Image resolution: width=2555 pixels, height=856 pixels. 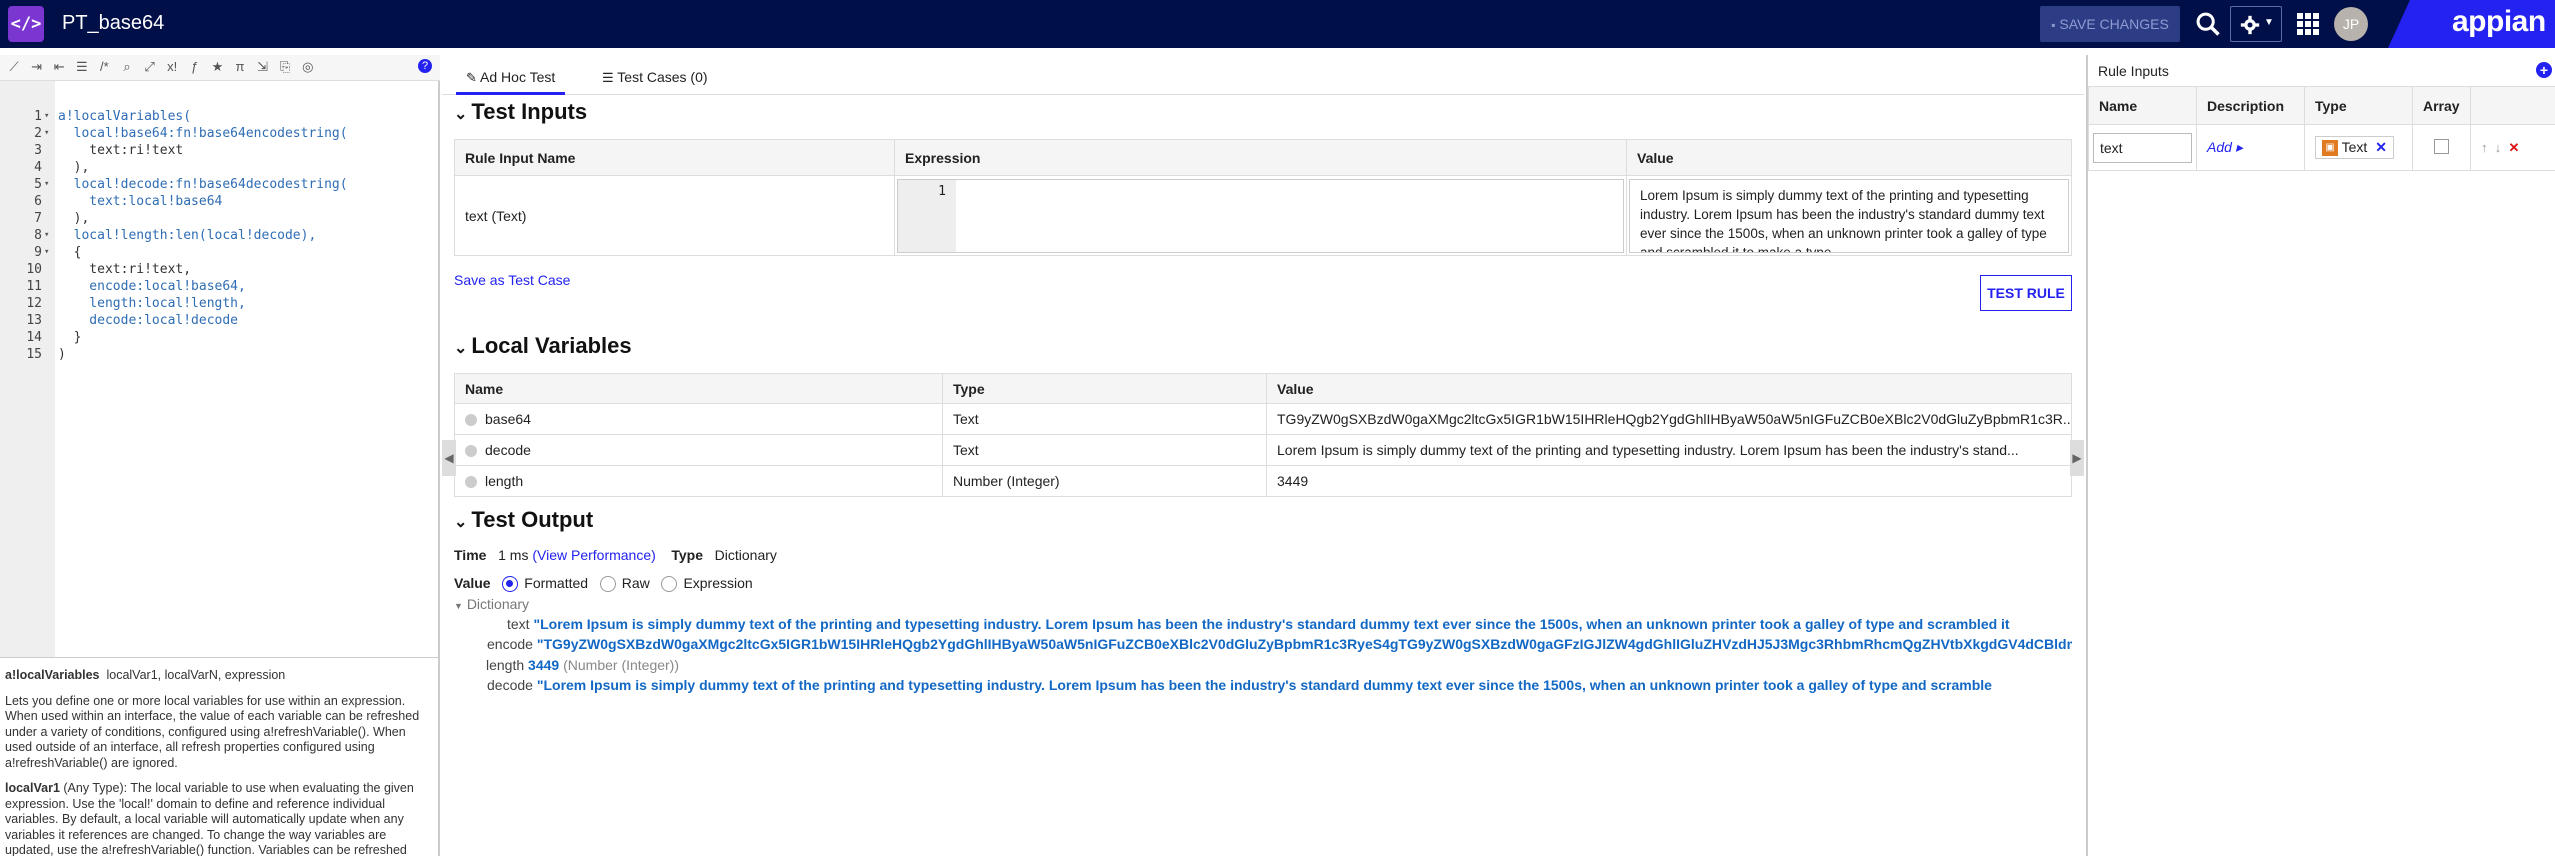 What do you see at coordinates (655, 77) in the screenshot?
I see `tab-test-cases: ☰ Test Cases (0)` at bounding box center [655, 77].